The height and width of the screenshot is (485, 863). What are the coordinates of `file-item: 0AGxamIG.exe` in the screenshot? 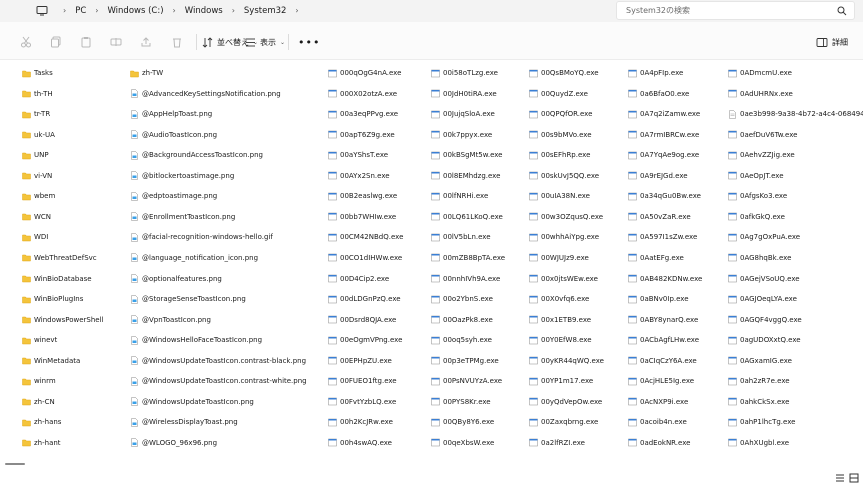 It's located at (760, 361).